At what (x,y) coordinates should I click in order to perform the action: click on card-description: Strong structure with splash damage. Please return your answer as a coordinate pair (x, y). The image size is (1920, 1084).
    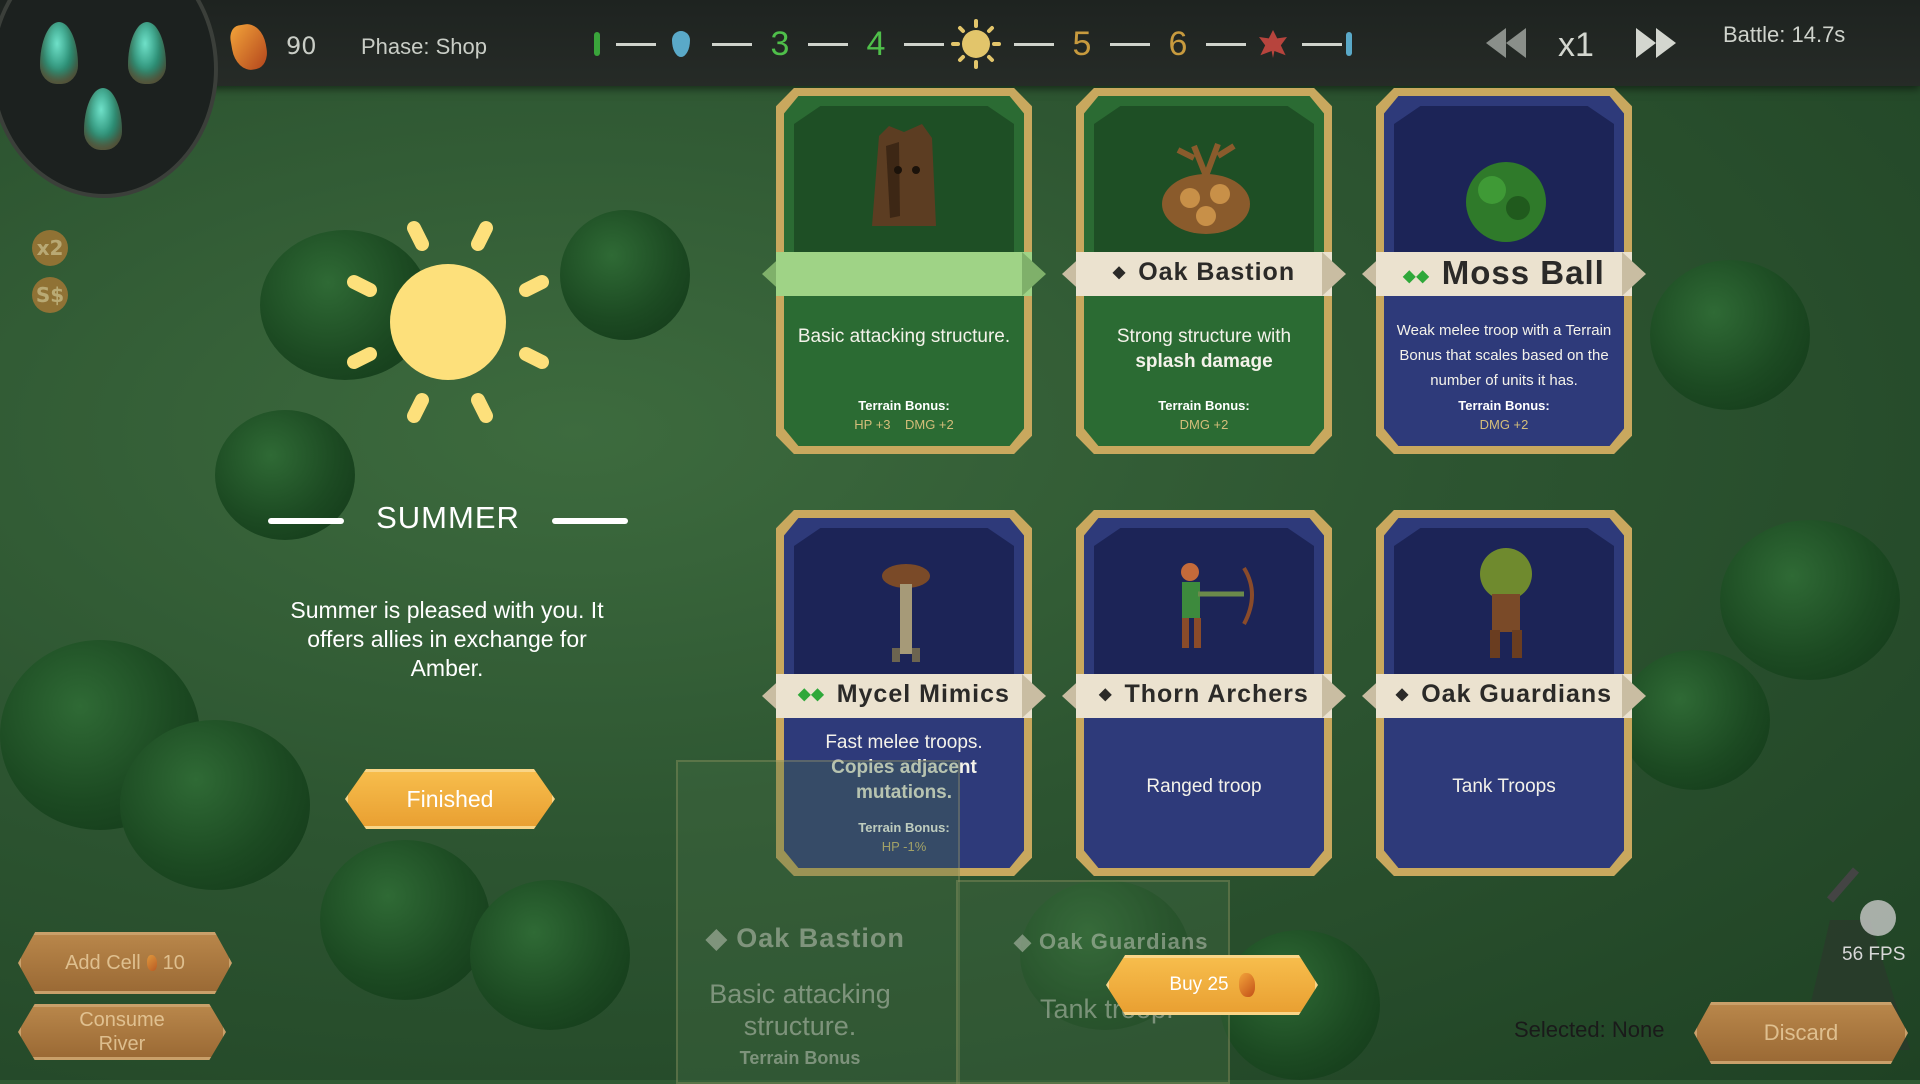
    Looking at the image, I should click on (1204, 349).